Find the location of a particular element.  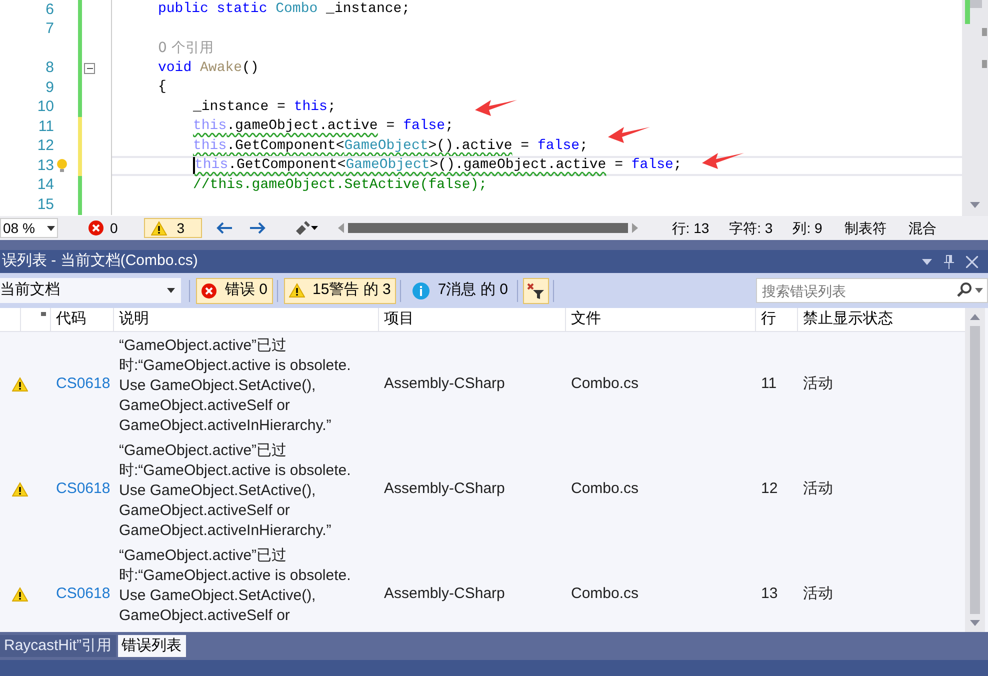

zoom-dropdown: 08 % is located at coordinates (29, 228).